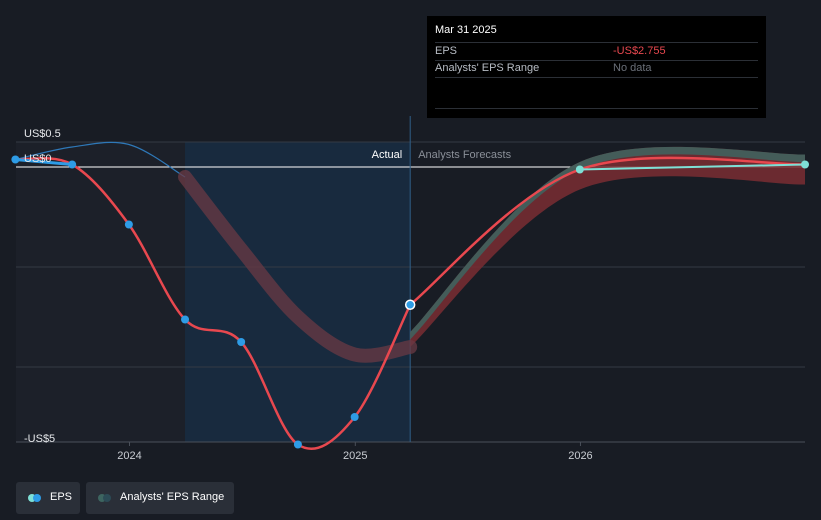 This screenshot has width=821, height=520. I want to click on tooltip-range-value: No data, so click(632, 68).